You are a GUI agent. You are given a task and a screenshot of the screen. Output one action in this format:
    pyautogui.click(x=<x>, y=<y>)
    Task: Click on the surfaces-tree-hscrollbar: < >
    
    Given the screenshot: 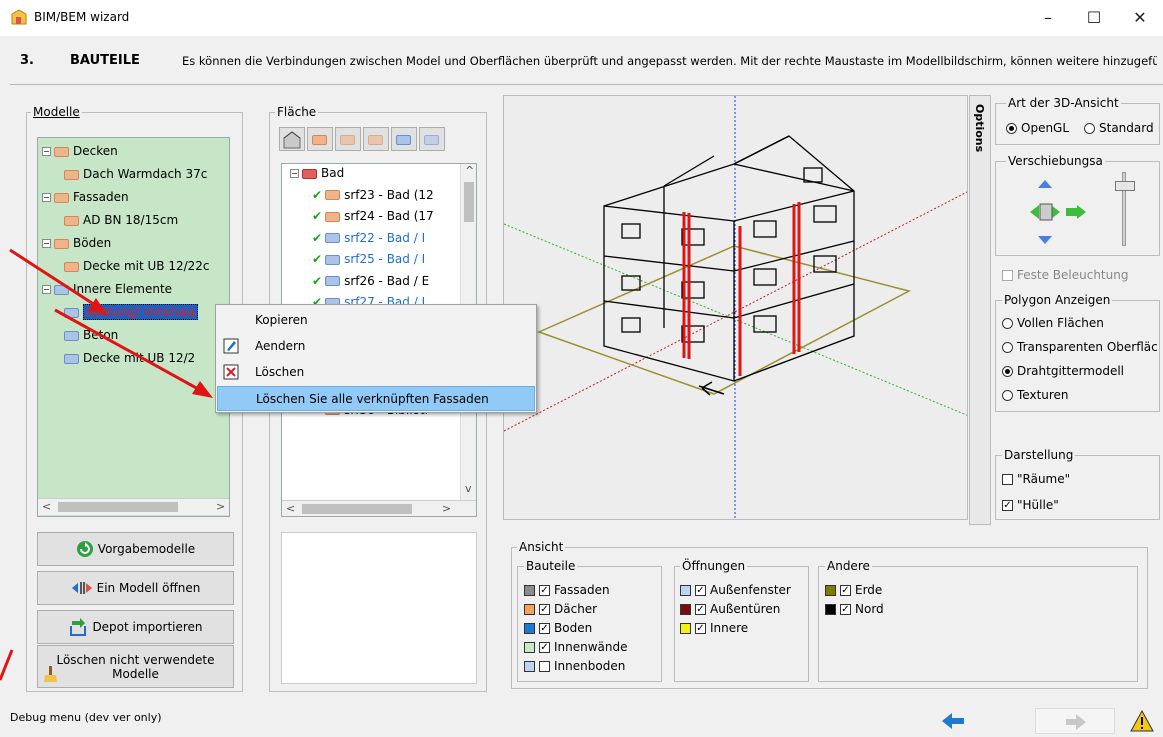 What is the action you would take?
    pyautogui.click(x=379, y=508)
    